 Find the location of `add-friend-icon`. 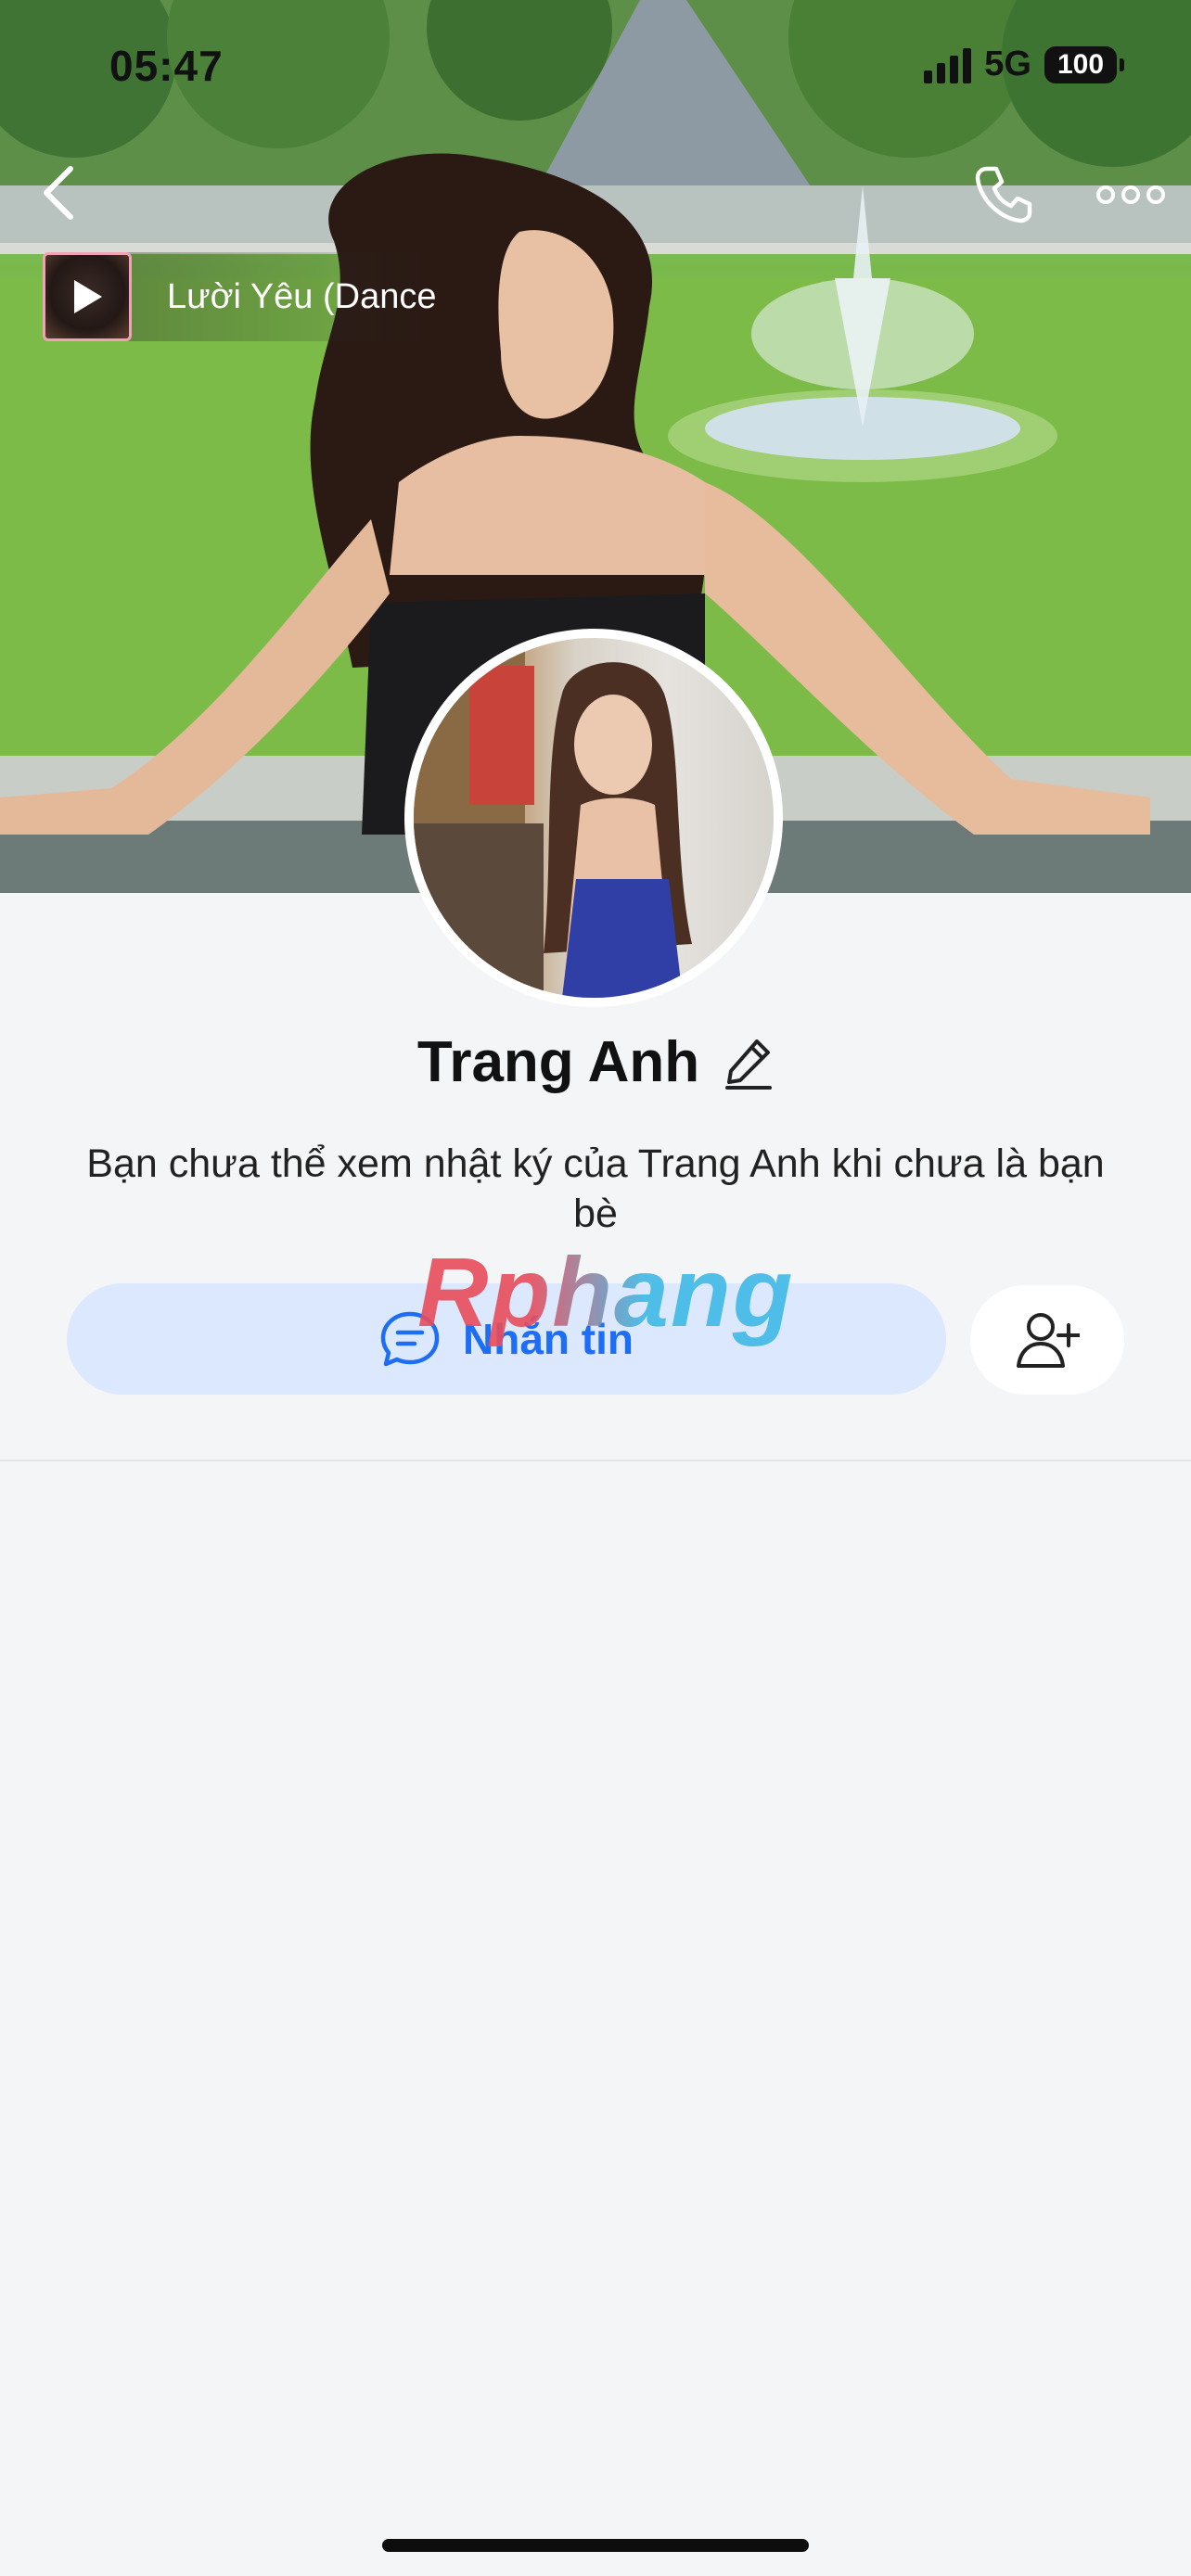

add-friend-icon is located at coordinates (1048, 1340).